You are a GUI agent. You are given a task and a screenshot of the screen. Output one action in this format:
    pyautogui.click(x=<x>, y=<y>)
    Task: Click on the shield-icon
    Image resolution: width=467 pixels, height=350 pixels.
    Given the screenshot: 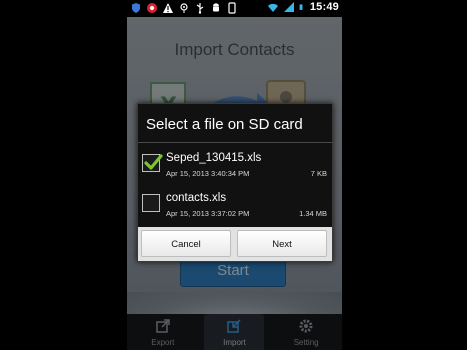 What is the action you would take?
    pyautogui.click(x=136, y=8)
    